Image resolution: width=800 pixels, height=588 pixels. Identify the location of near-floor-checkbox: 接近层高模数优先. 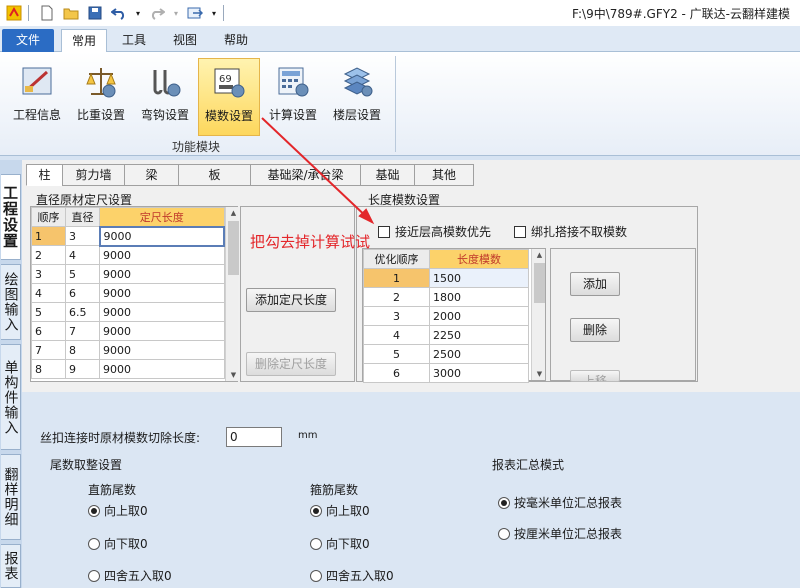
(434, 231).